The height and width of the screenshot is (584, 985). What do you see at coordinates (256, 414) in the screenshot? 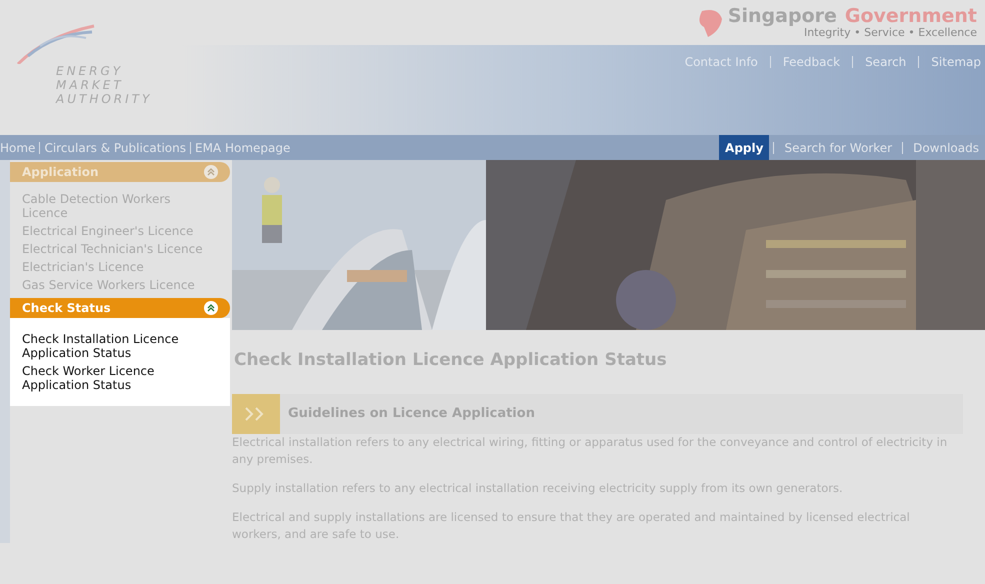
I see `chevron-icon` at bounding box center [256, 414].